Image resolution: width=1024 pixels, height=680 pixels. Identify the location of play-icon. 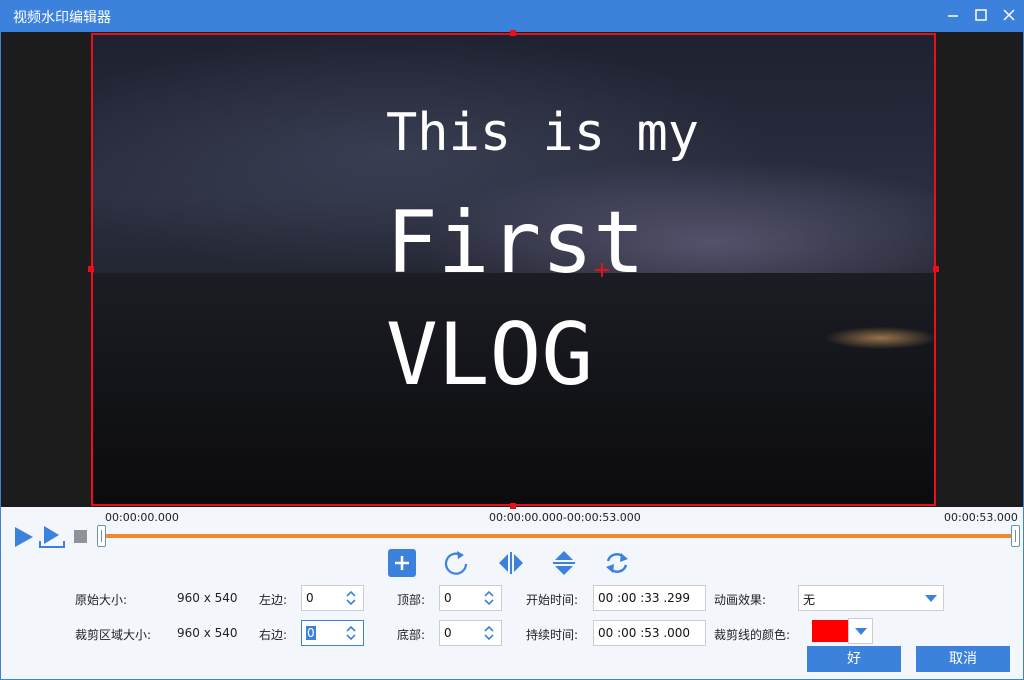
(24, 537).